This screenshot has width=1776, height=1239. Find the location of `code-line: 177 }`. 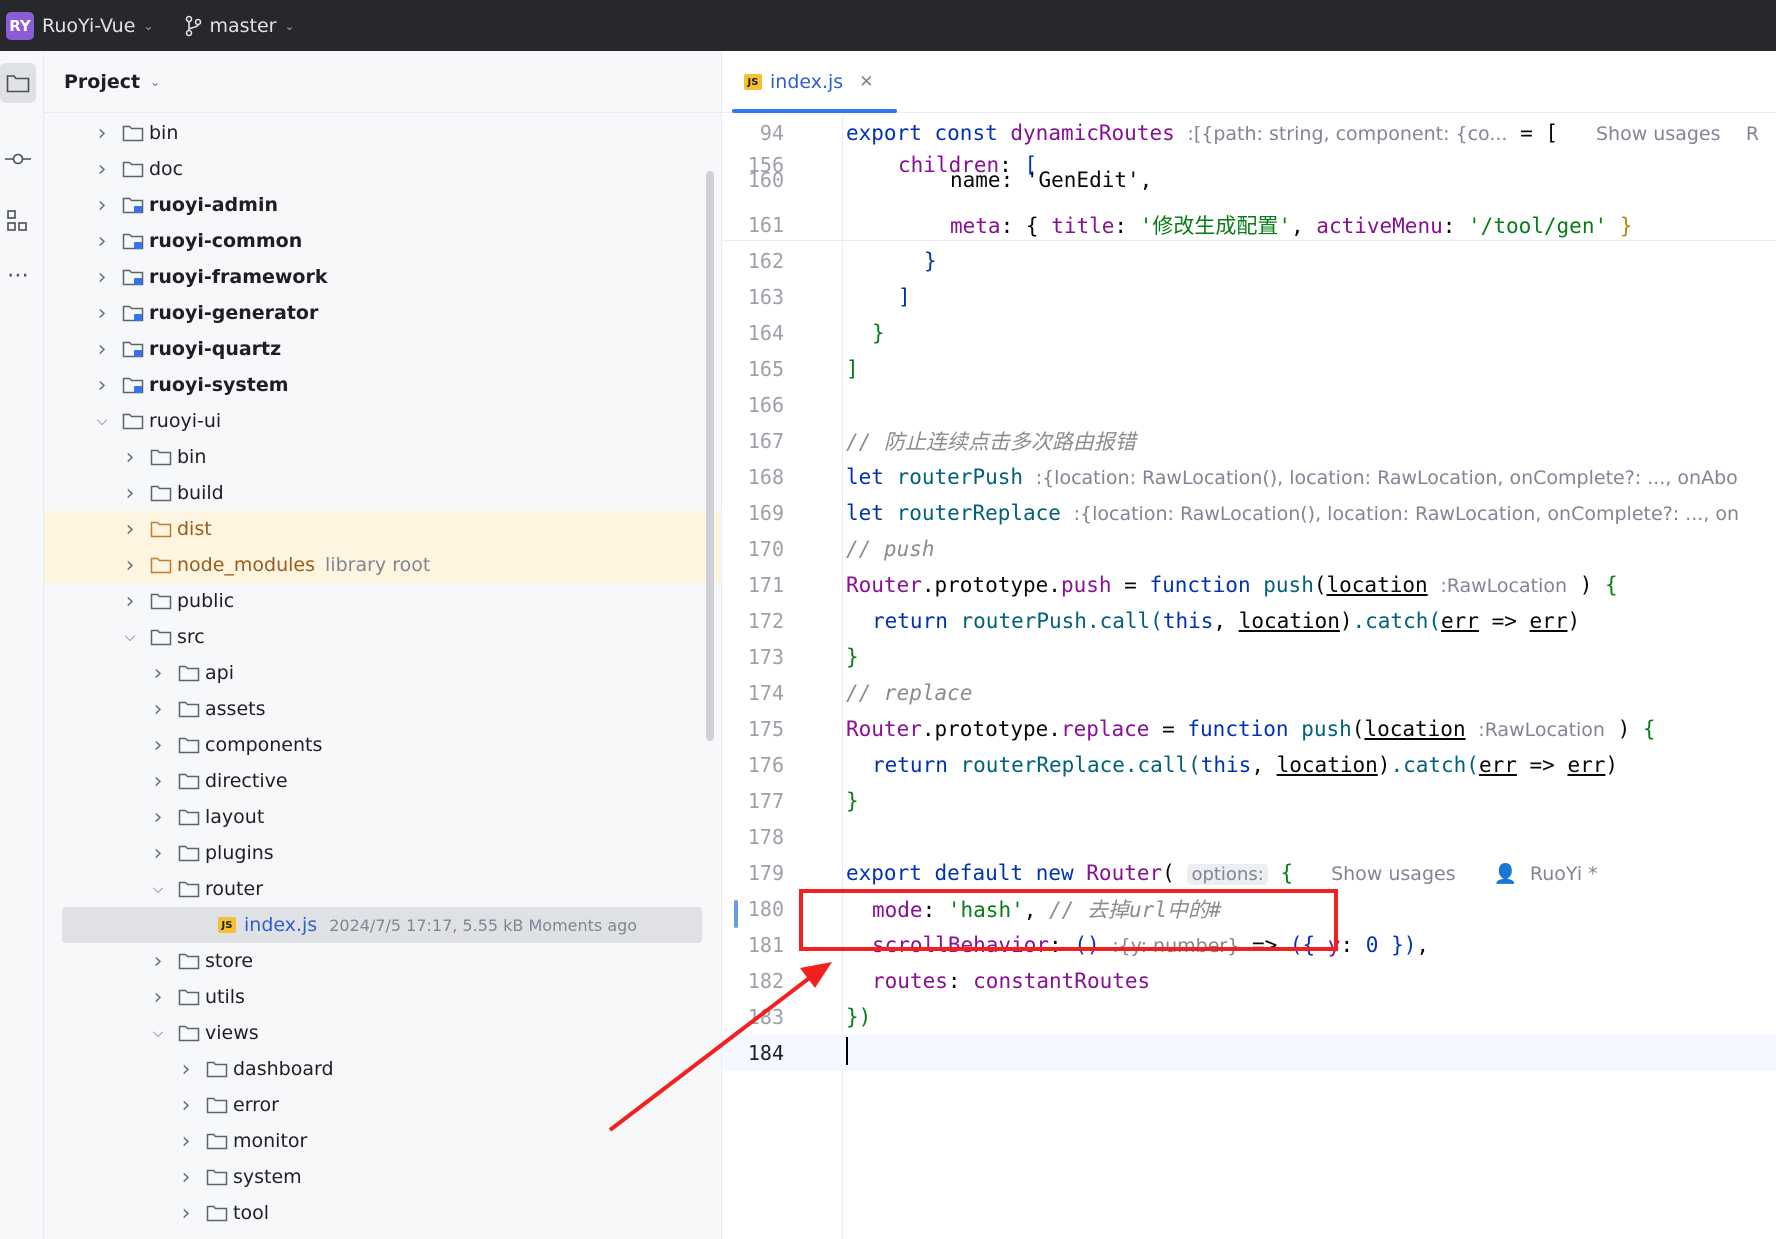

code-line: 177 } is located at coordinates (1249, 801).